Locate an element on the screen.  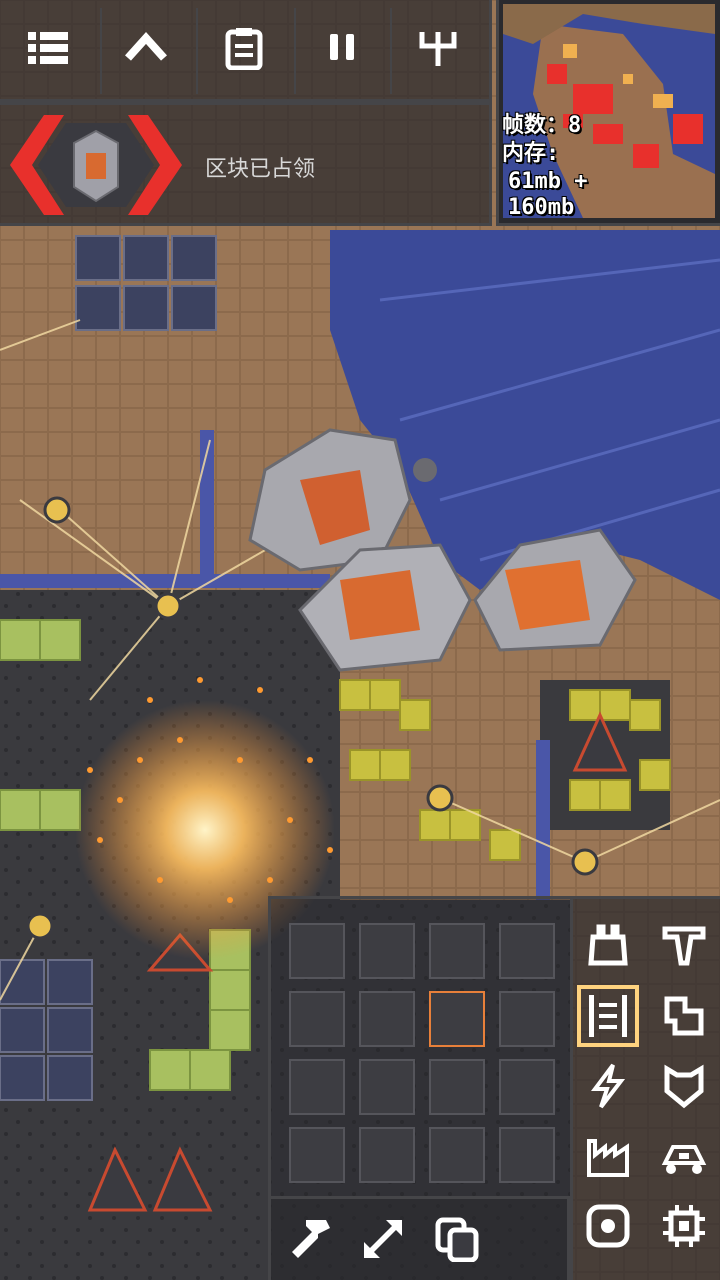
shield-icon is located at coordinates (684, 1086).